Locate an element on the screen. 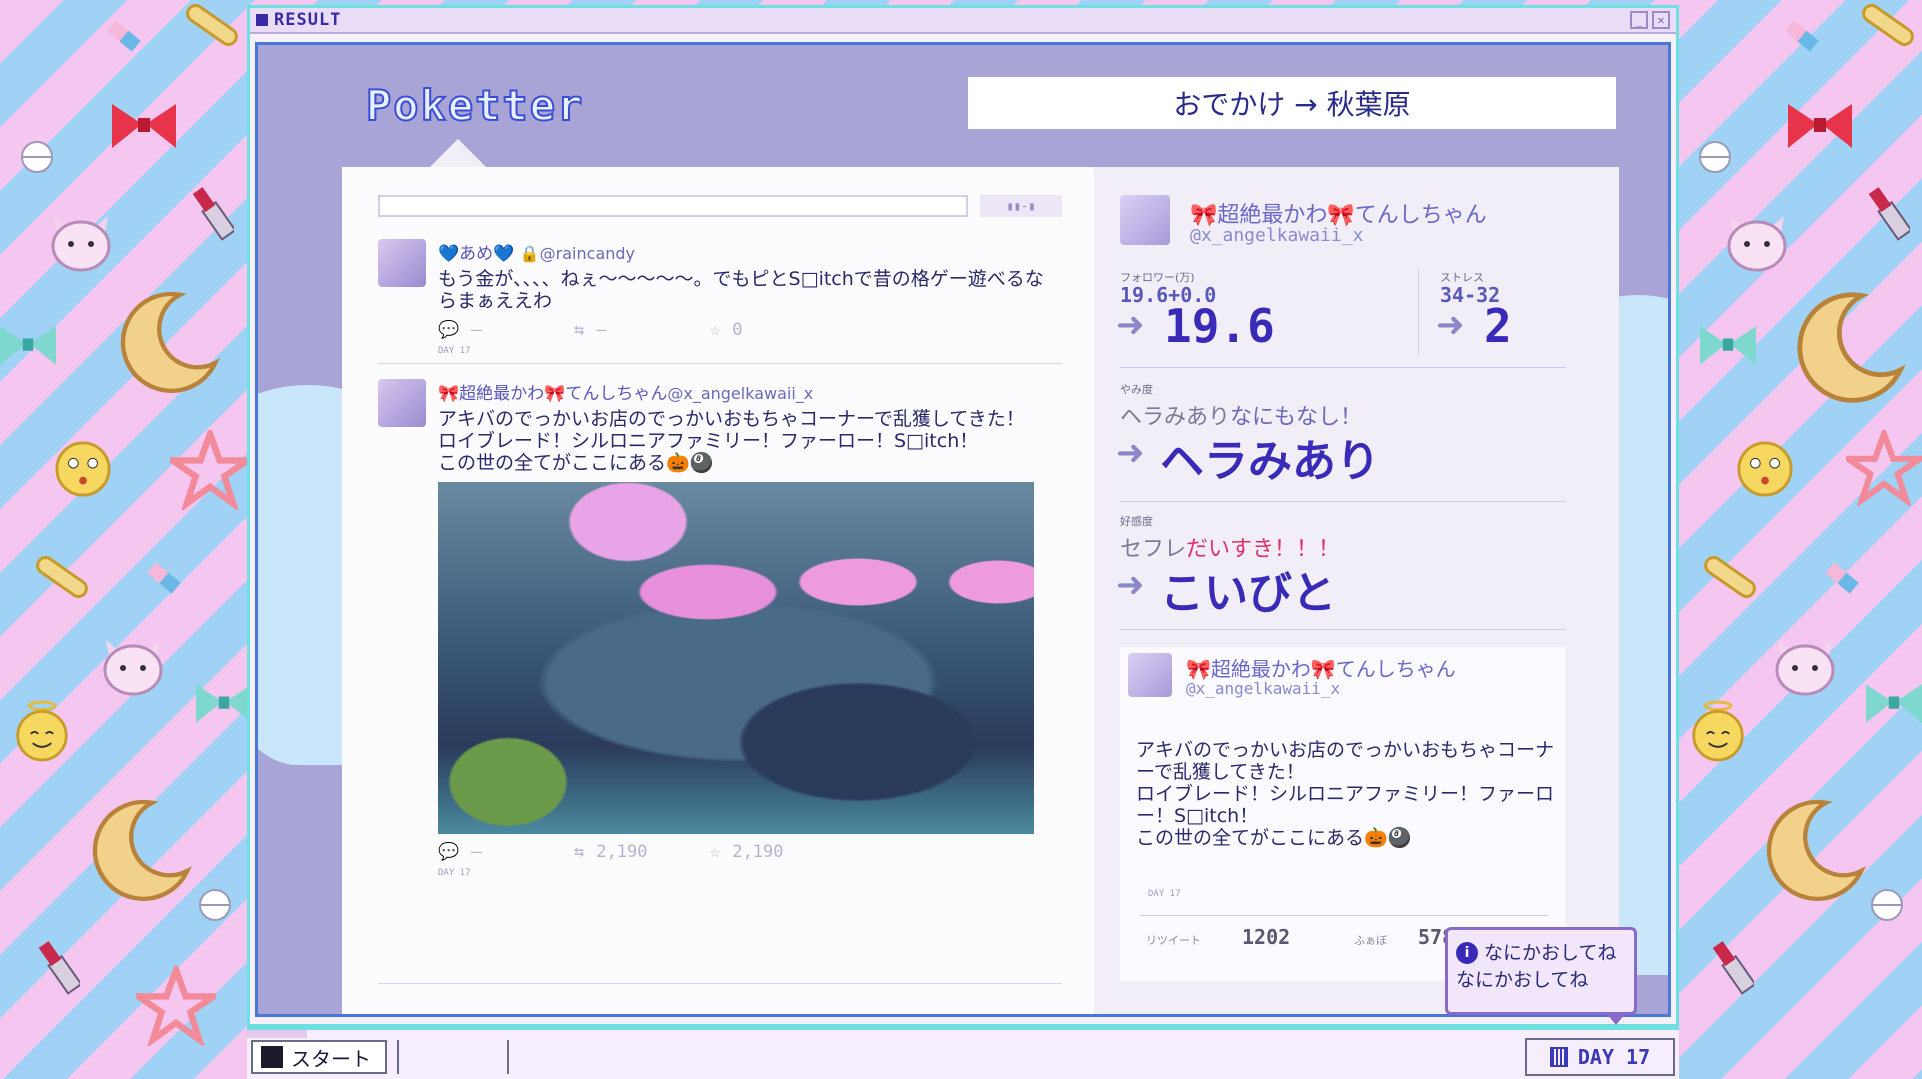 The height and width of the screenshot is (1079, 1922). start-button: スタート is located at coordinates (319, 1057).